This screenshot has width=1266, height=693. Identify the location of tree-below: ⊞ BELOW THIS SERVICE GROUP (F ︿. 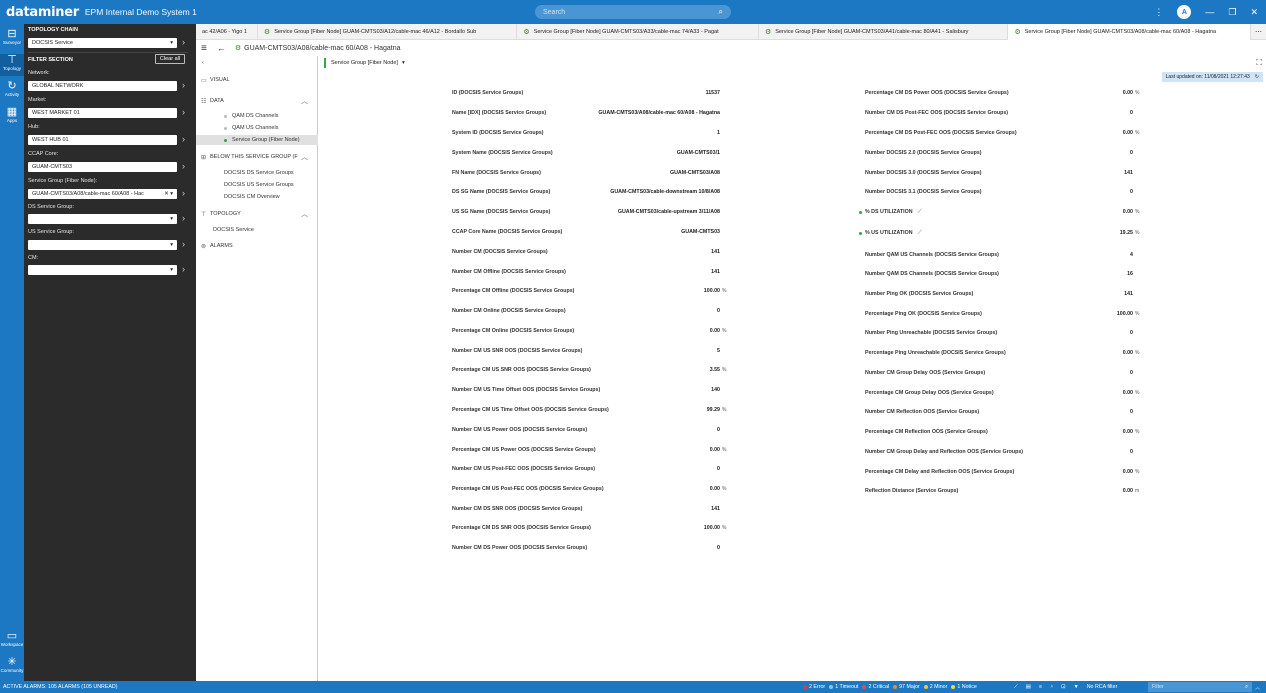
(257, 157).